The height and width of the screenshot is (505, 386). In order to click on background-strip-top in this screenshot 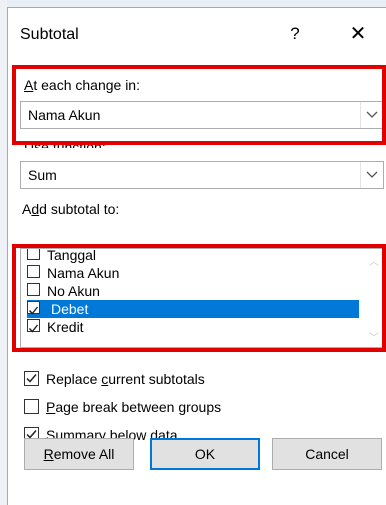, I will do `click(193, 3)`.